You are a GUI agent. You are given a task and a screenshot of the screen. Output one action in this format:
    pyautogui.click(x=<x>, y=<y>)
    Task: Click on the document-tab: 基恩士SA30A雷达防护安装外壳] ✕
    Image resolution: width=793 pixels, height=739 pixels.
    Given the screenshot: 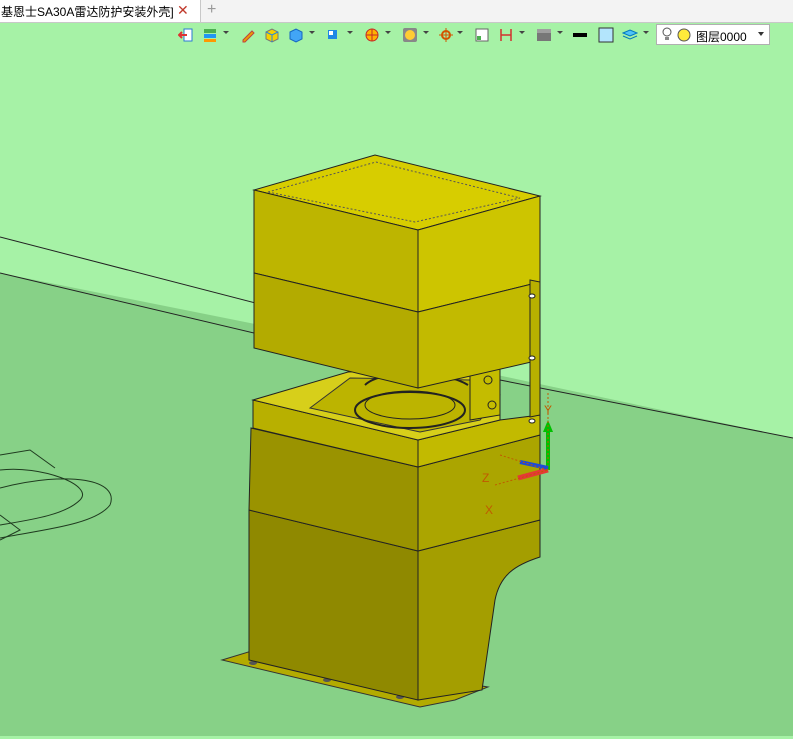 What is the action you would take?
    pyautogui.click(x=100, y=11)
    